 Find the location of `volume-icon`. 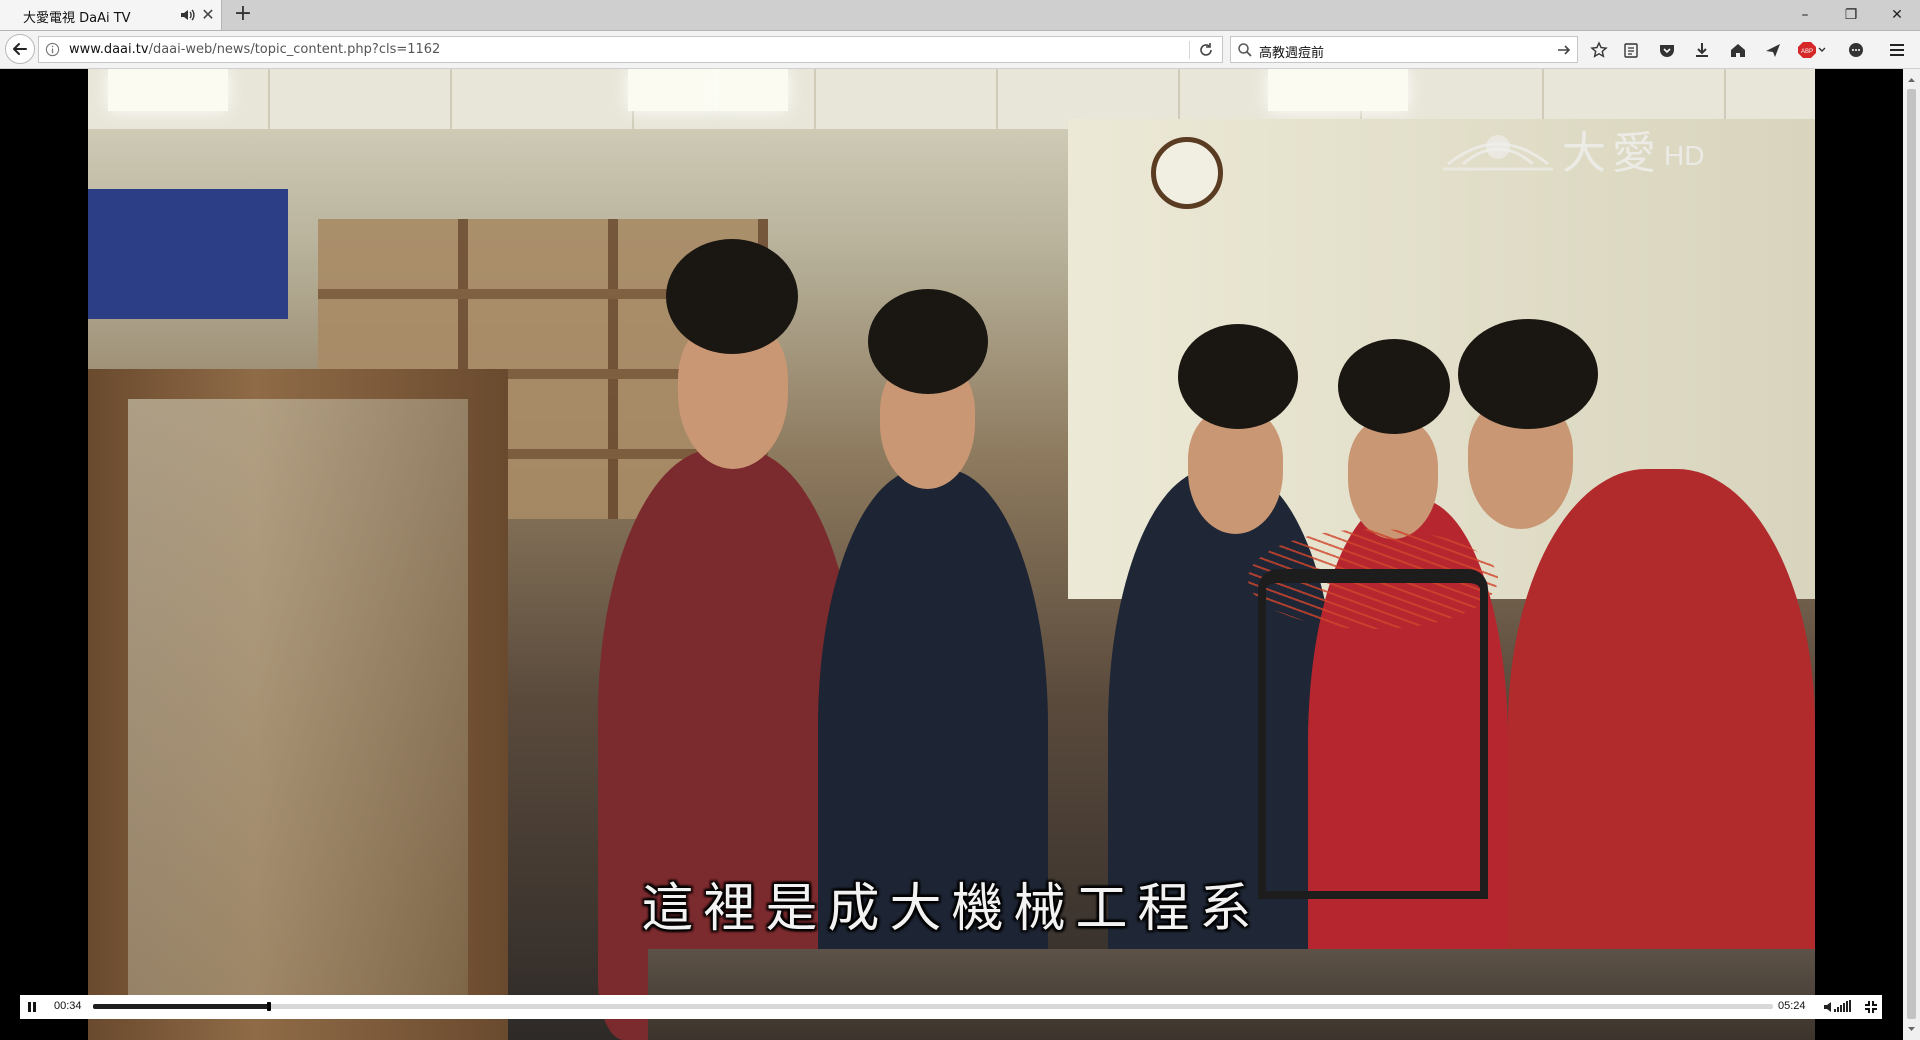

volume-icon is located at coordinates (1839, 1007).